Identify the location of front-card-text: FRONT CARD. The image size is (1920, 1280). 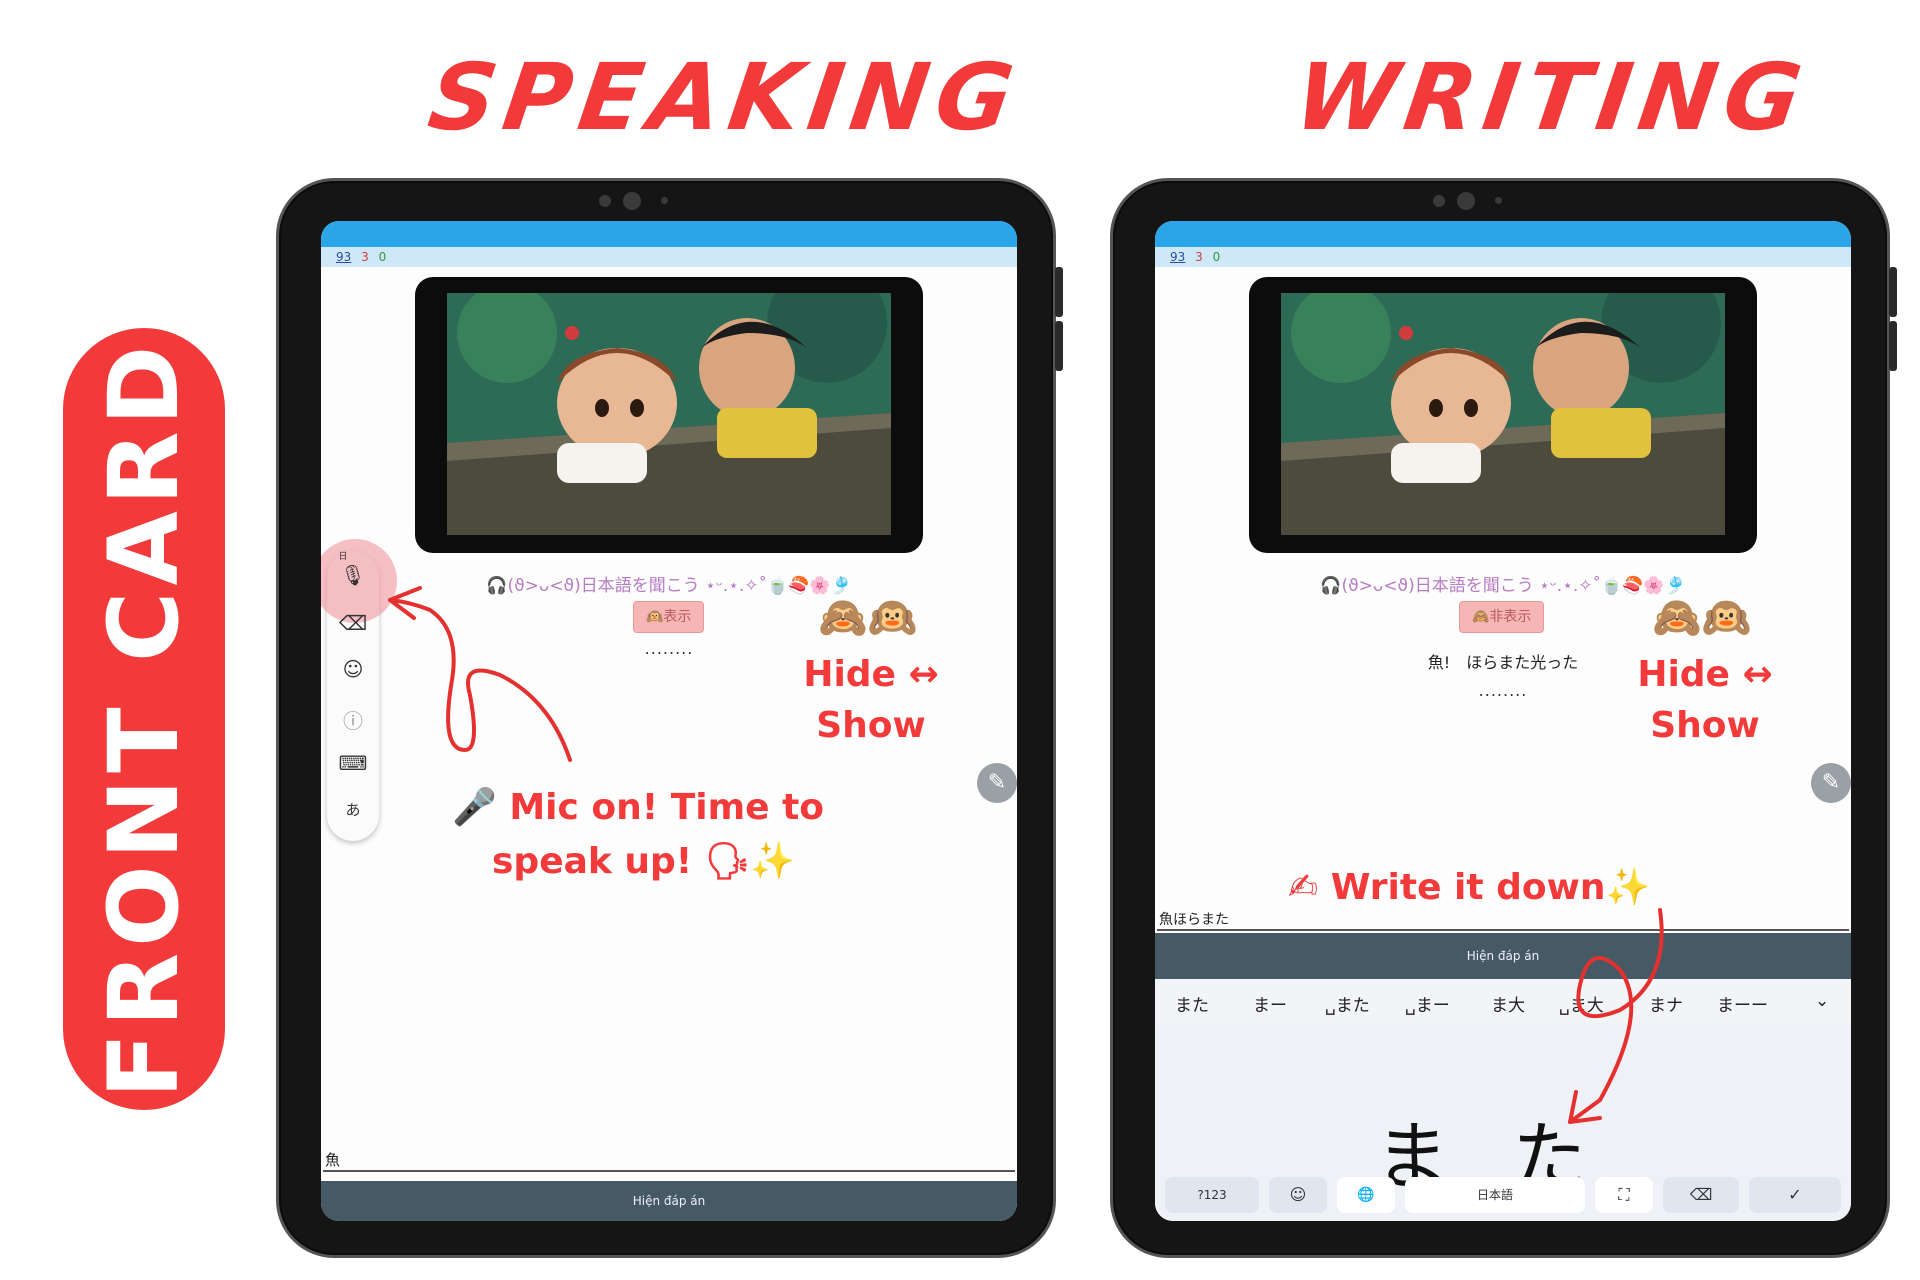
(144, 719).